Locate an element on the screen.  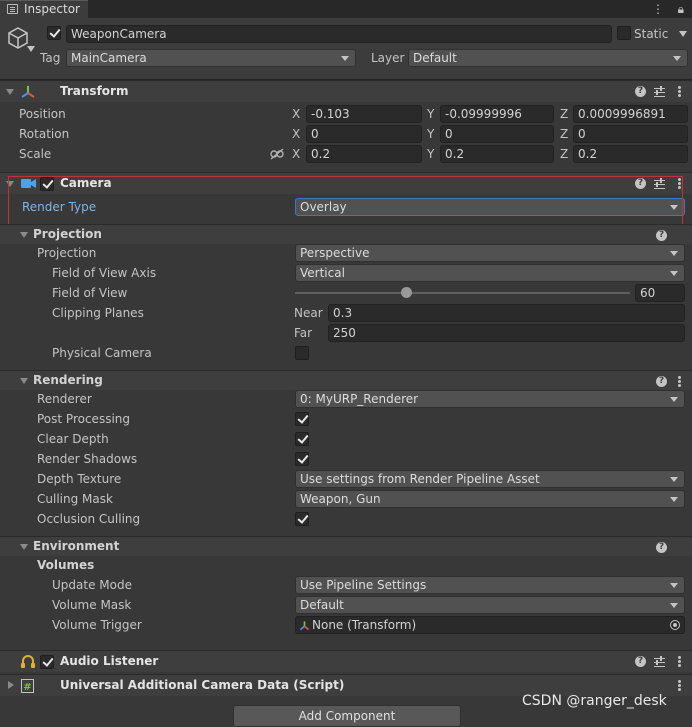
audio-listener-menu-icon is located at coordinates (679, 661).